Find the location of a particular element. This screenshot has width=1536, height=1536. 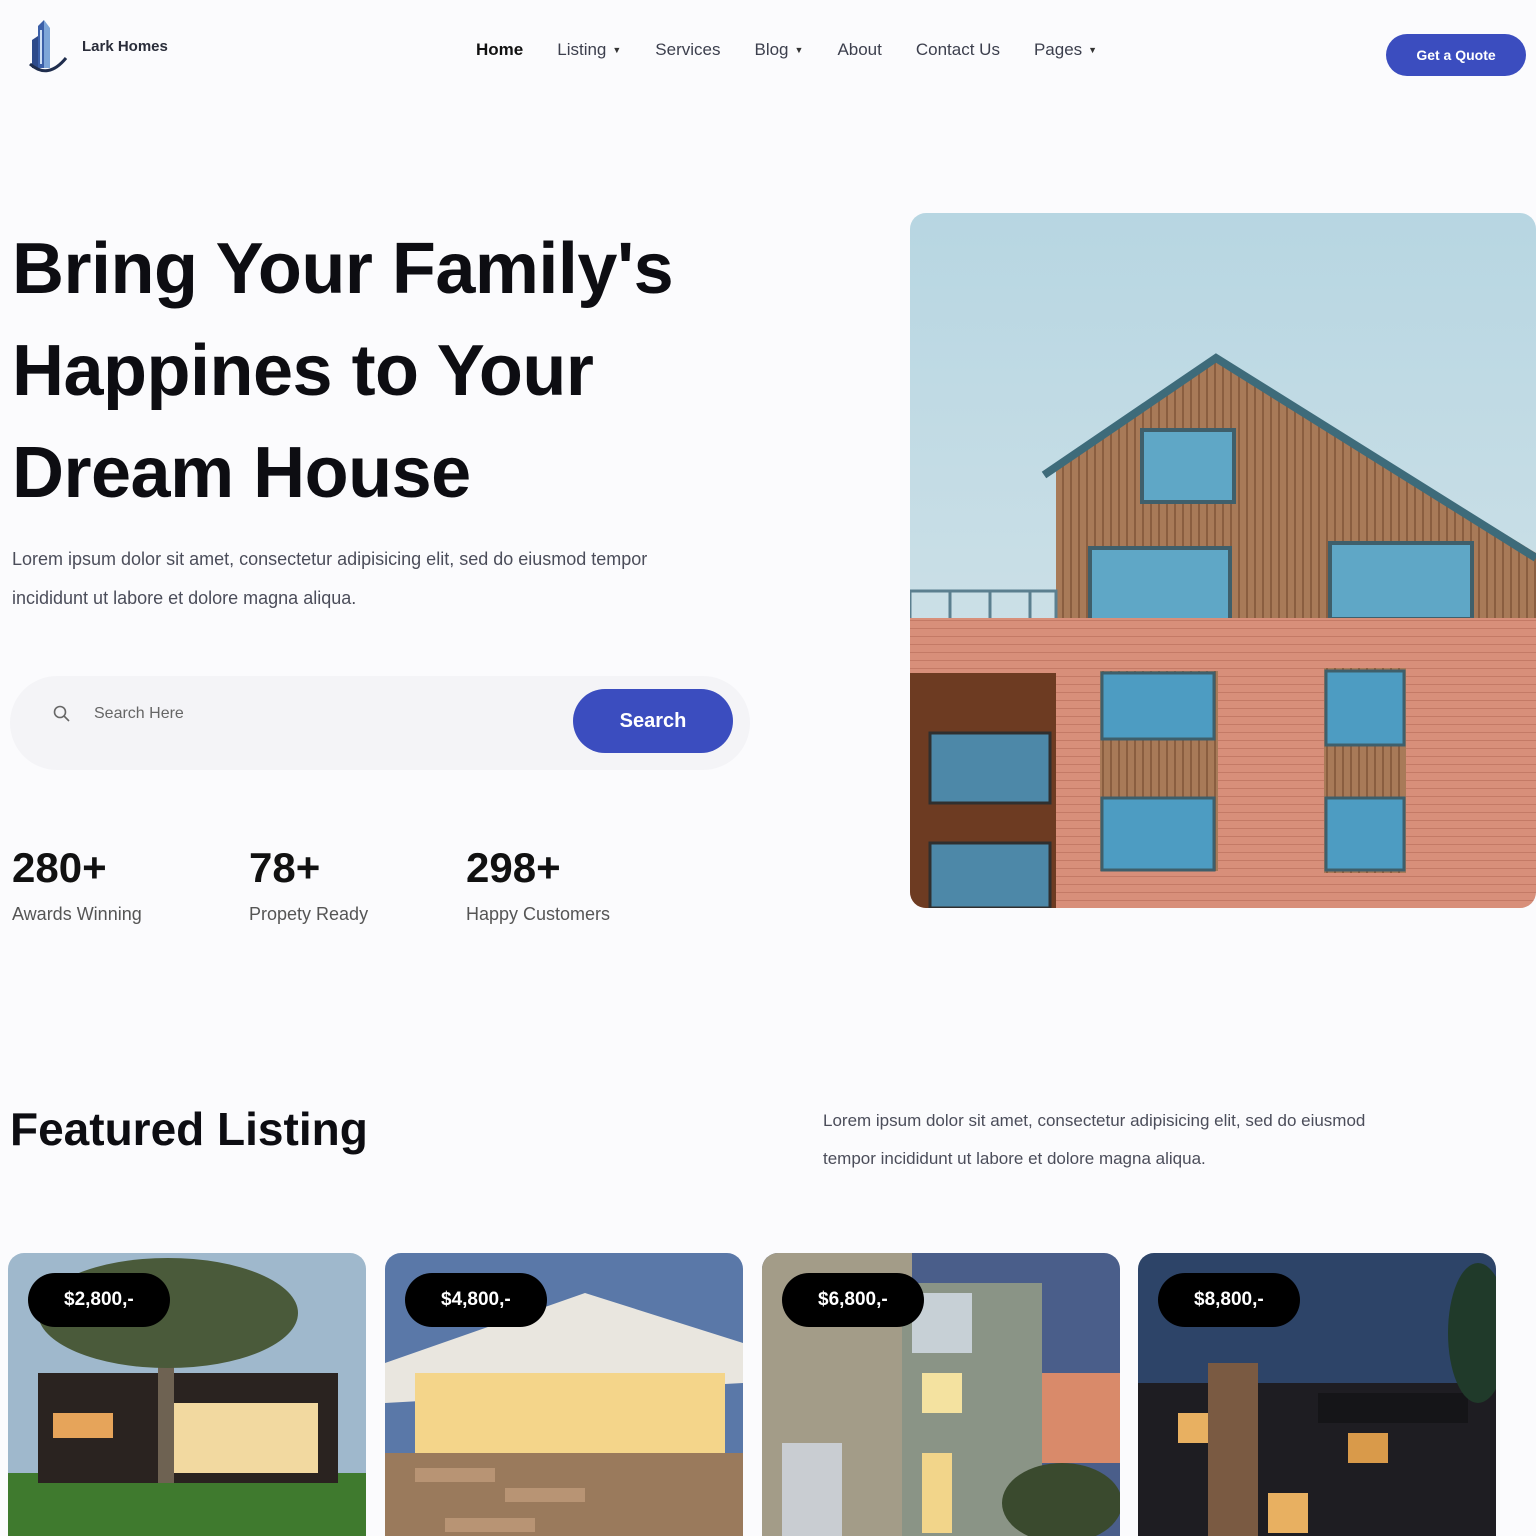

building-logo-icon is located at coordinates (48, 46).